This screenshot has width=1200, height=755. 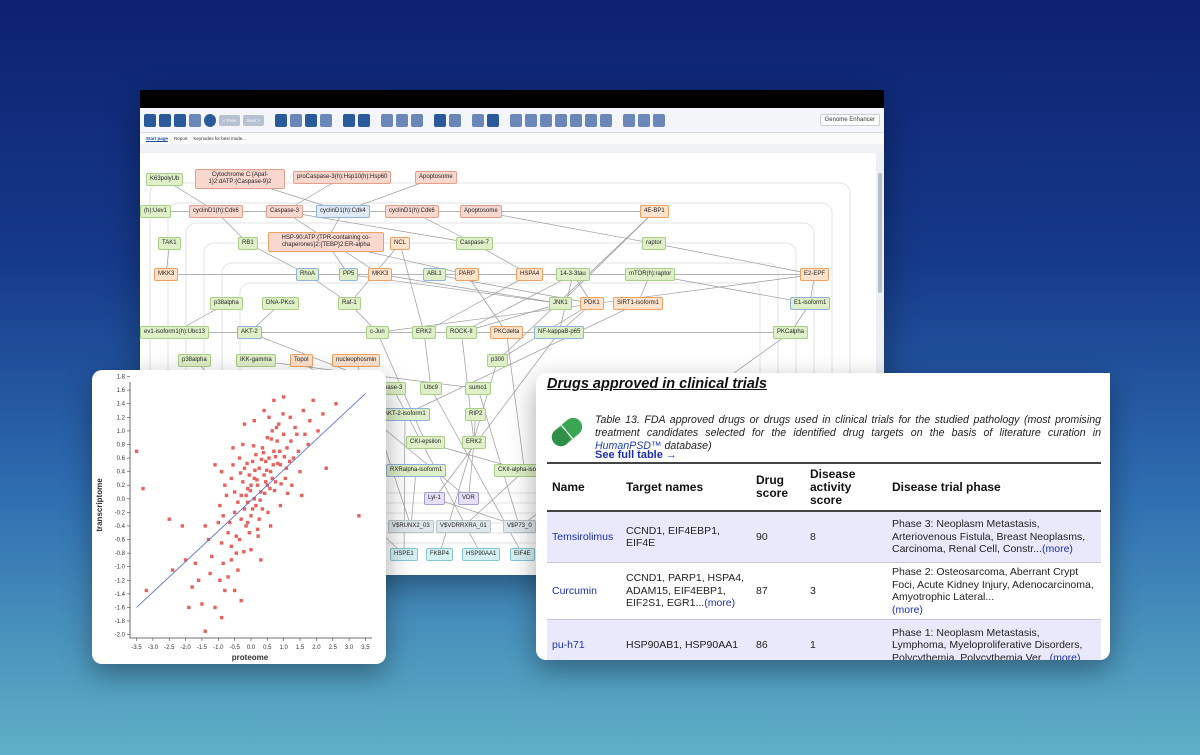 I want to click on pathway-node: RIP2, so click(x=476, y=414).